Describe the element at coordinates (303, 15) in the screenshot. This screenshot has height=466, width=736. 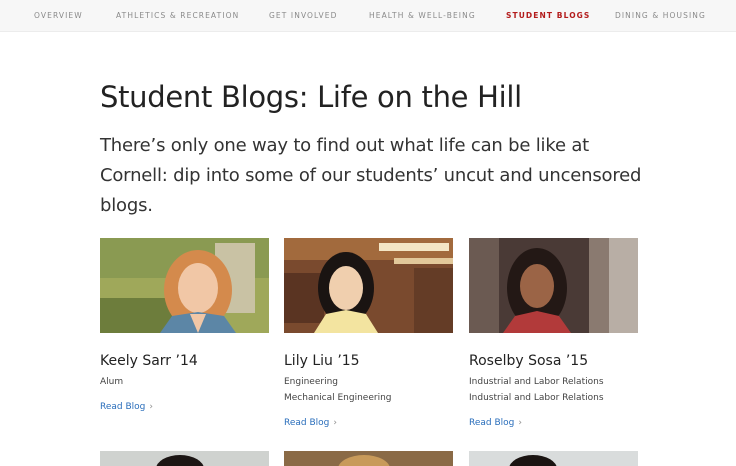
I see `nav-get-involved: GET INVOLVED` at that location.